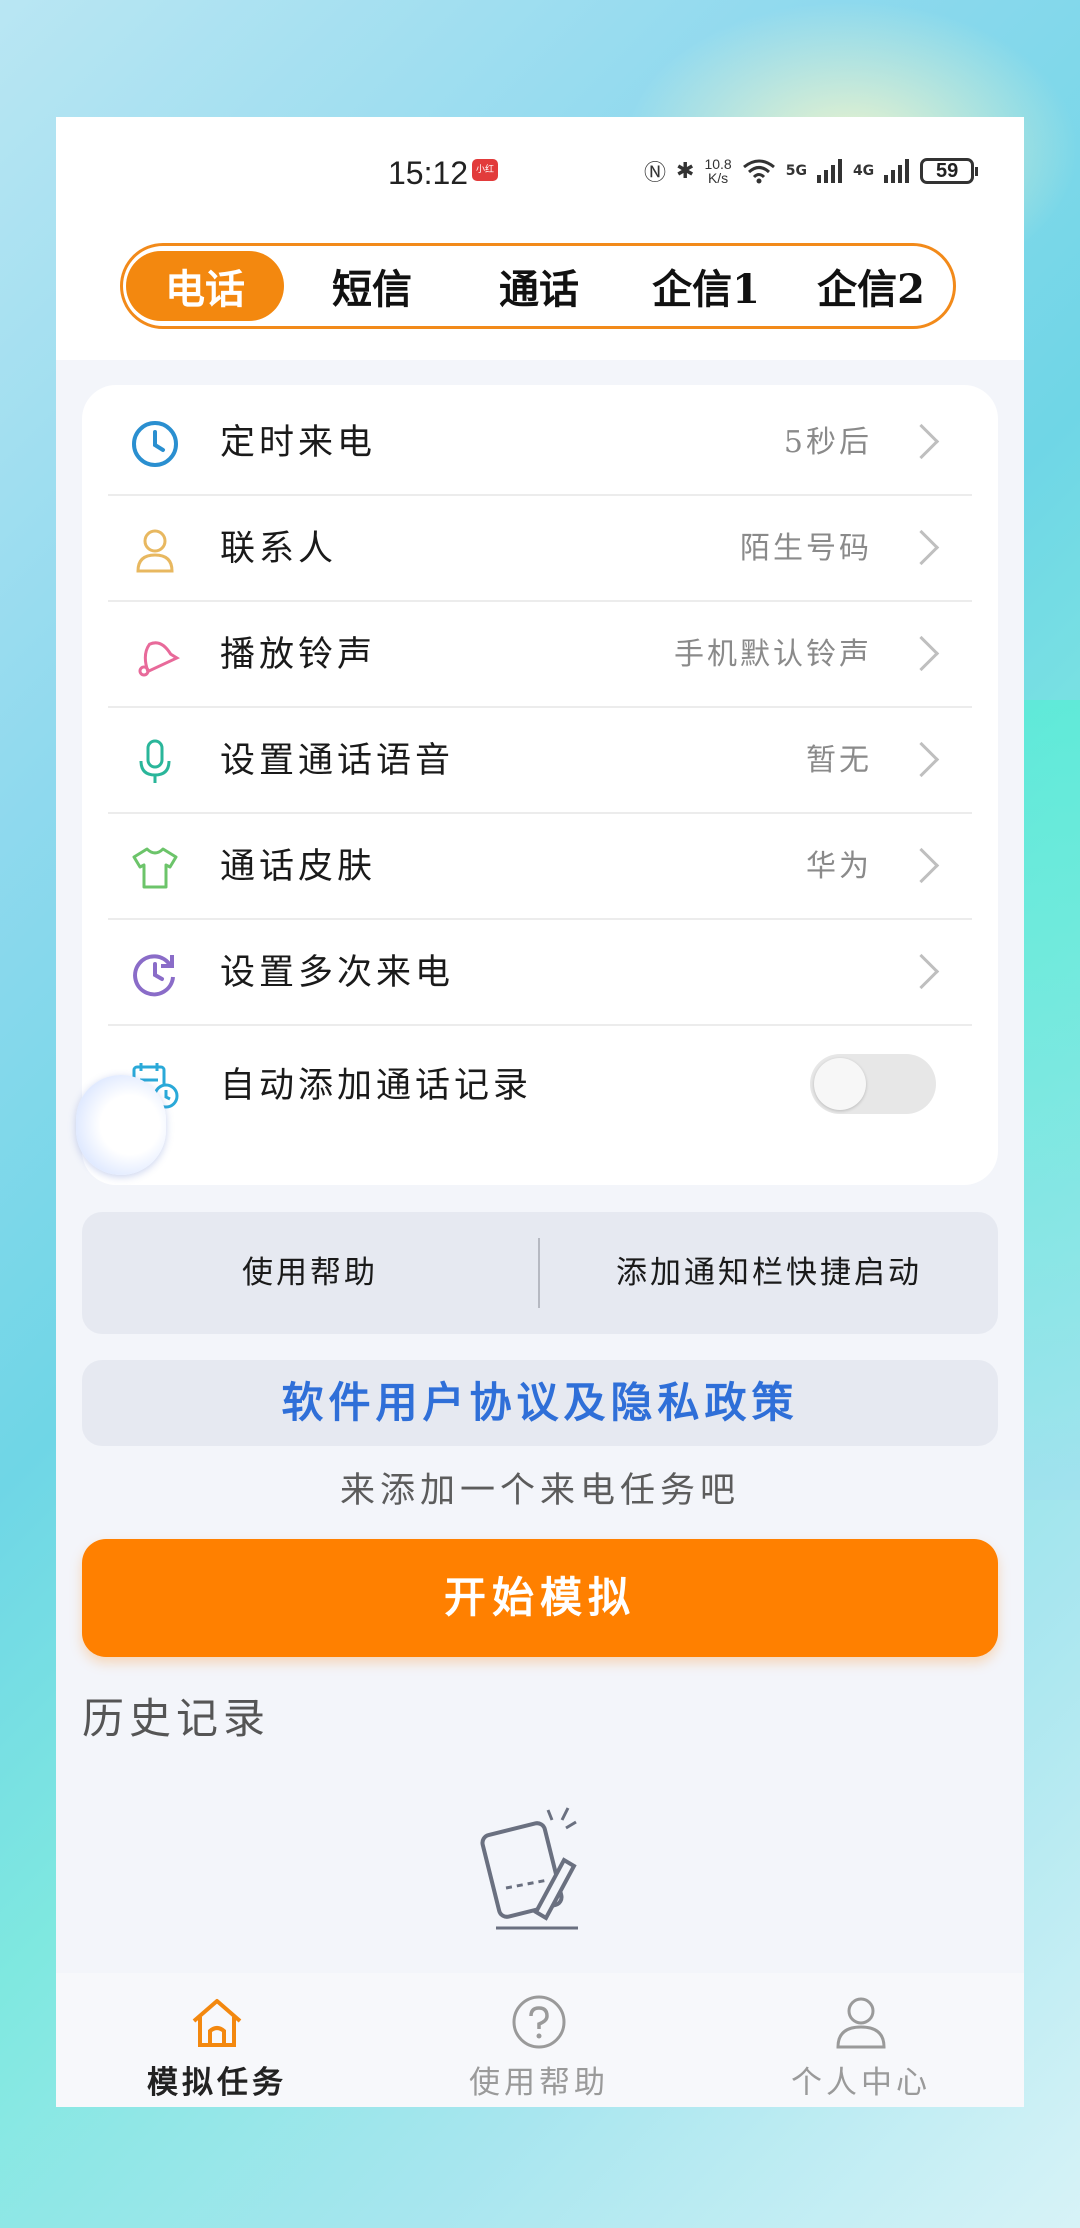 The image size is (1080, 2228). What do you see at coordinates (540, 1086) in the screenshot?
I see `setting-row-auto-log: 自动添加通话记录` at bounding box center [540, 1086].